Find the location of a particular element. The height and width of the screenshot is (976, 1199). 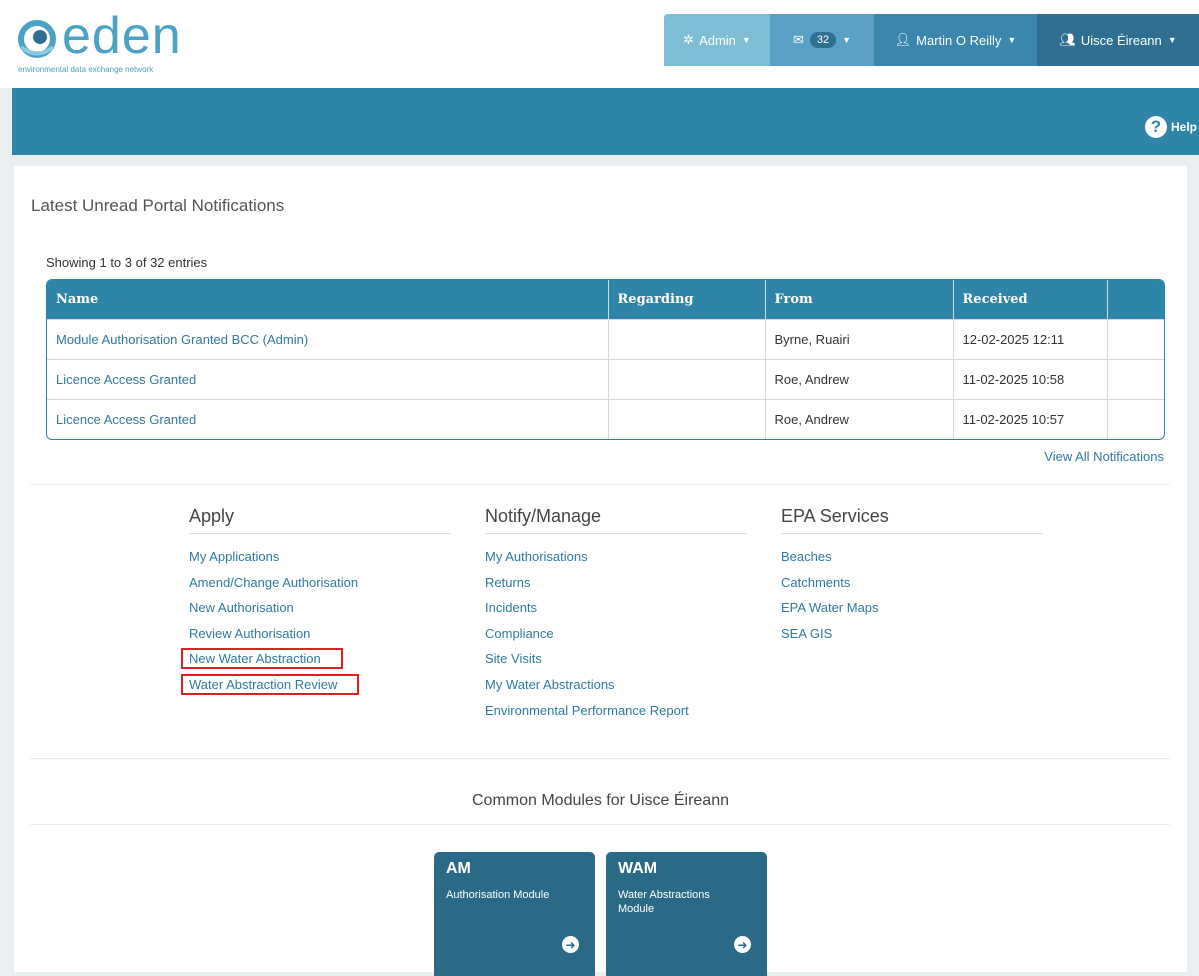

from-cell: Byrne, Ruairi is located at coordinates (859, 339).